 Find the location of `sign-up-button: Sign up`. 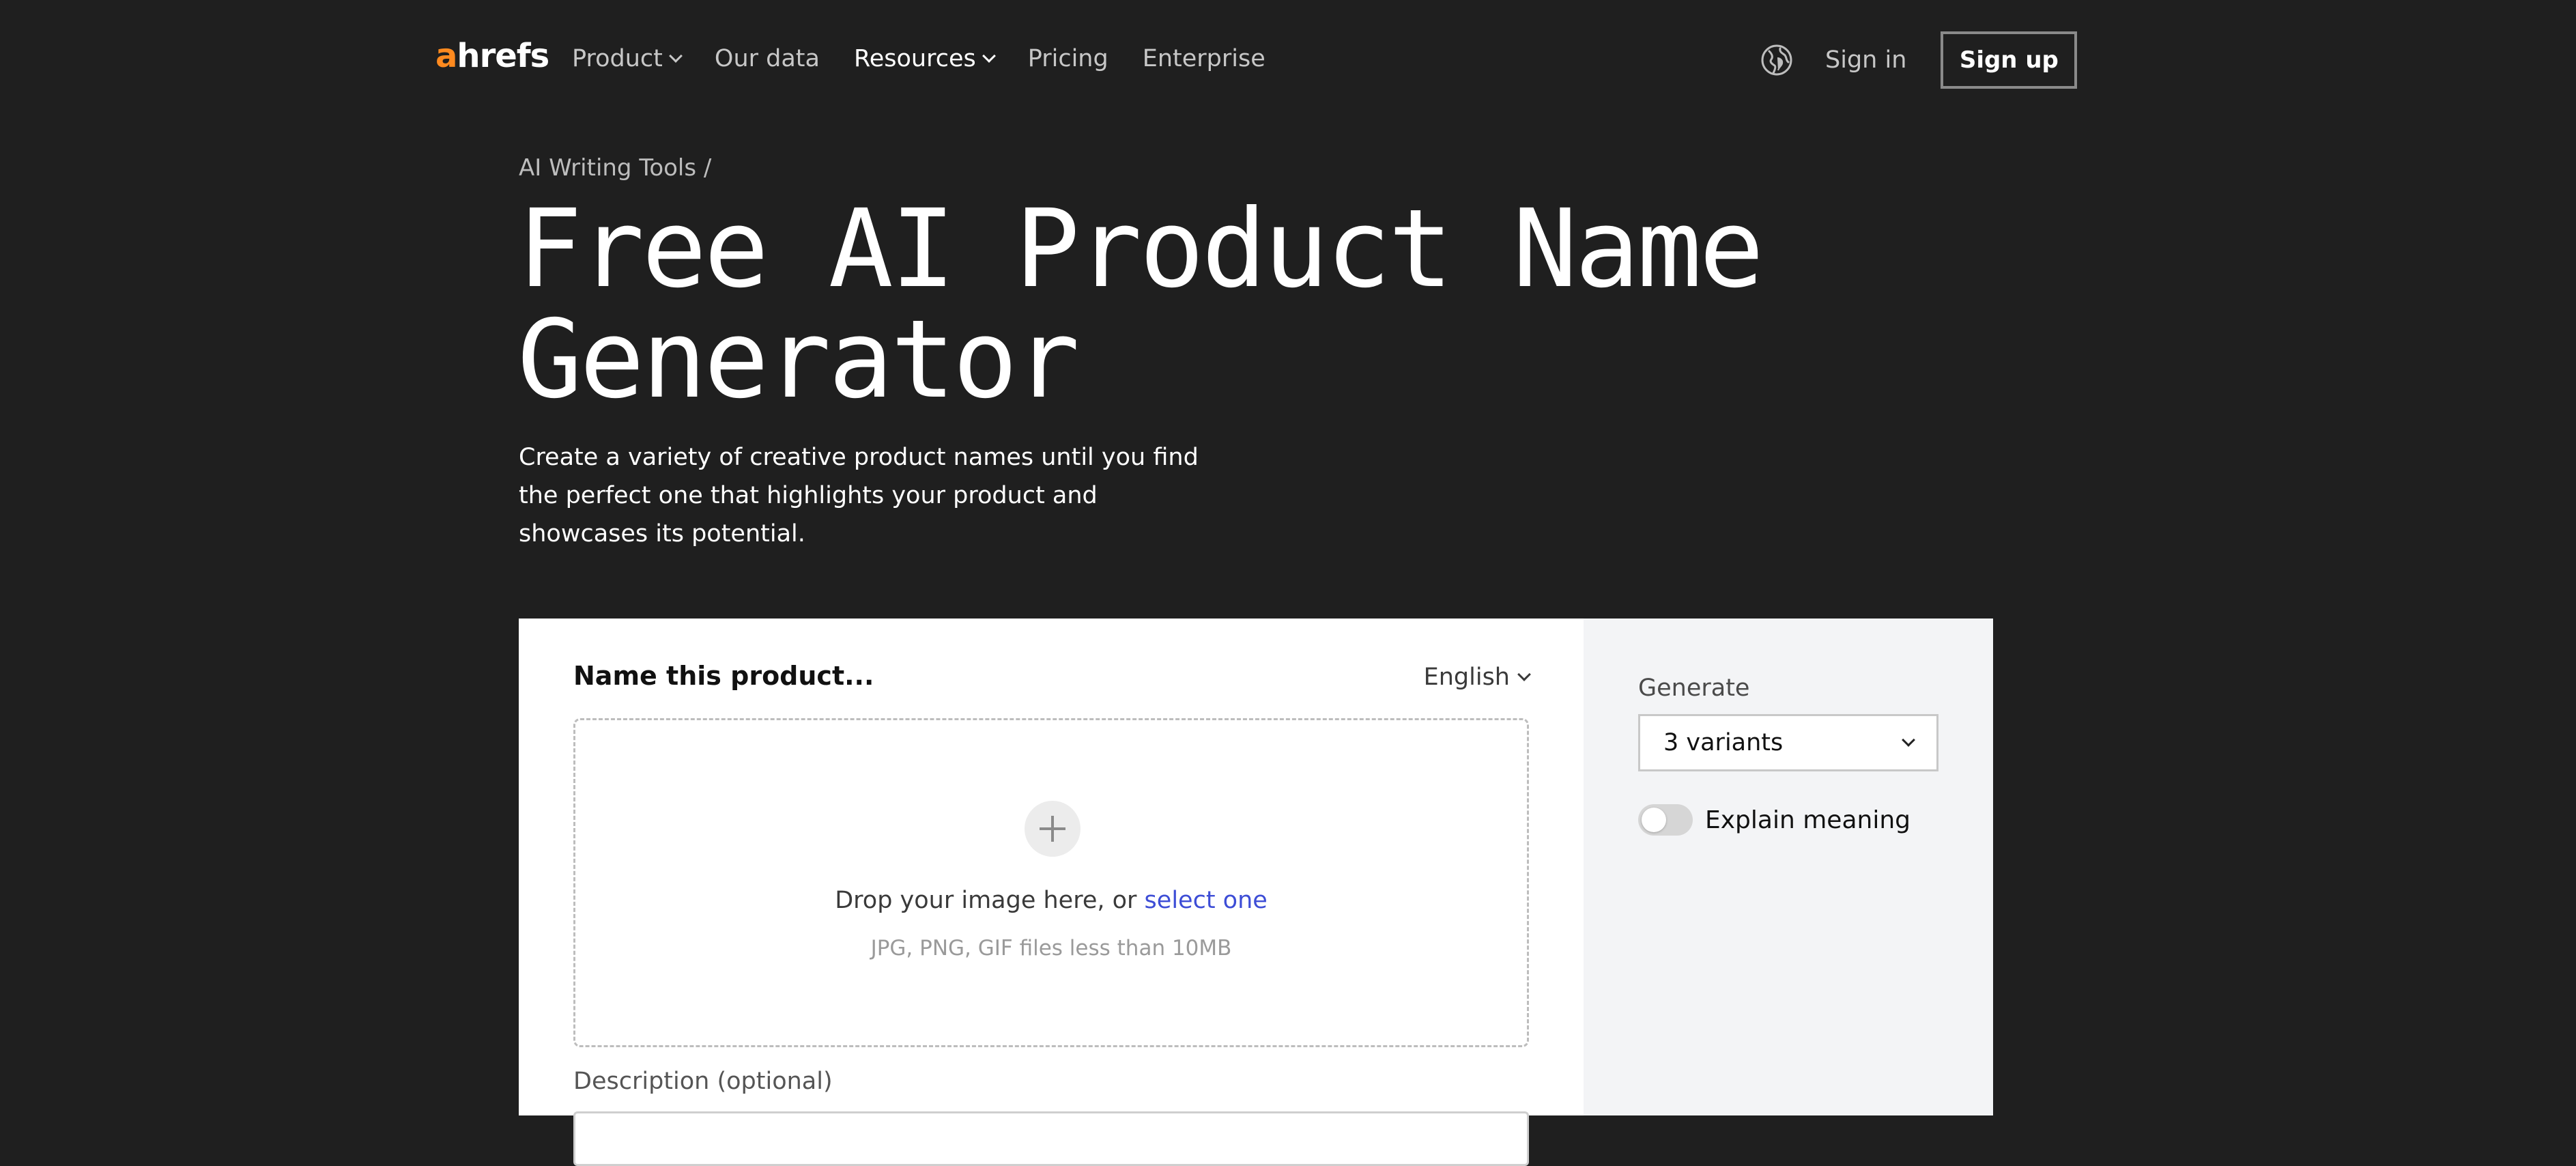

sign-up-button: Sign up is located at coordinates (2009, 60).